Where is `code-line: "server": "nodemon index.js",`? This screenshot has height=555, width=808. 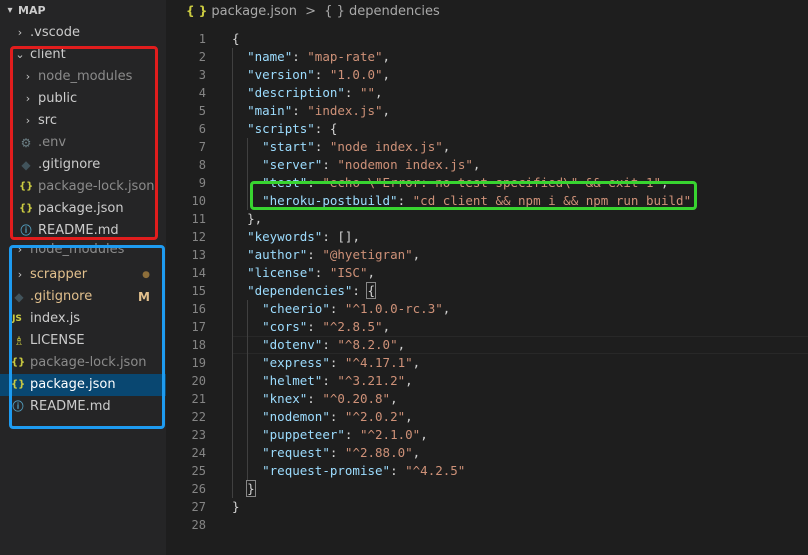 code-line: "server": "nodemon index.js", is located at coordinates (371, 164).